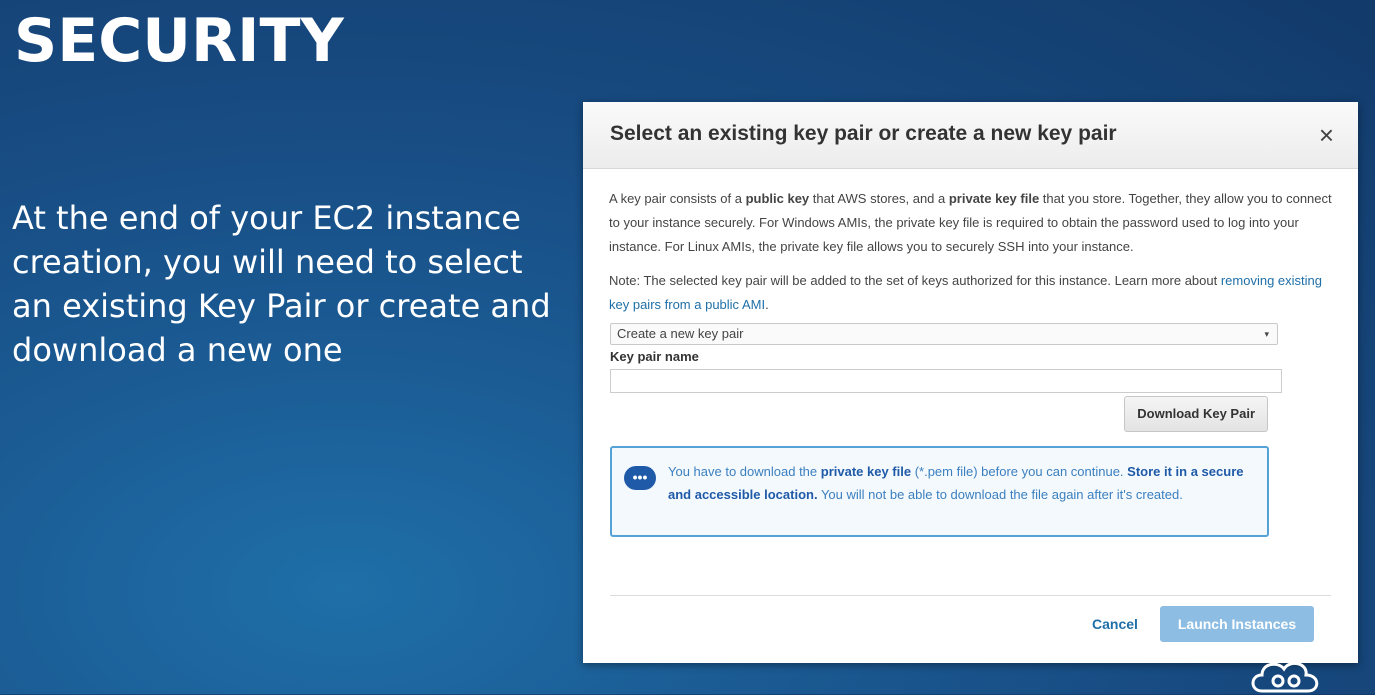  I want to click on info-bold: private key file, so click(866, 471).